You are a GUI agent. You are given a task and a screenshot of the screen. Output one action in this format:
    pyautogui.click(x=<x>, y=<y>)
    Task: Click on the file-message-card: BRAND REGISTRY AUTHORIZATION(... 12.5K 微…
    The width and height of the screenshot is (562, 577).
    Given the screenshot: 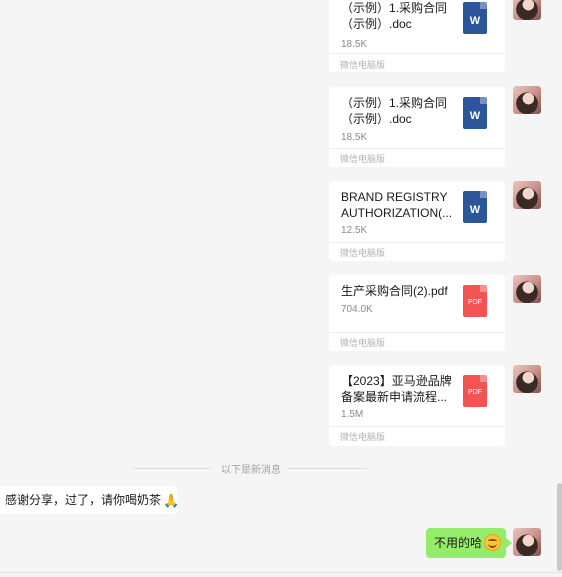 What is the action you would take?
    pyautogui.click(x=417, y=221)
    